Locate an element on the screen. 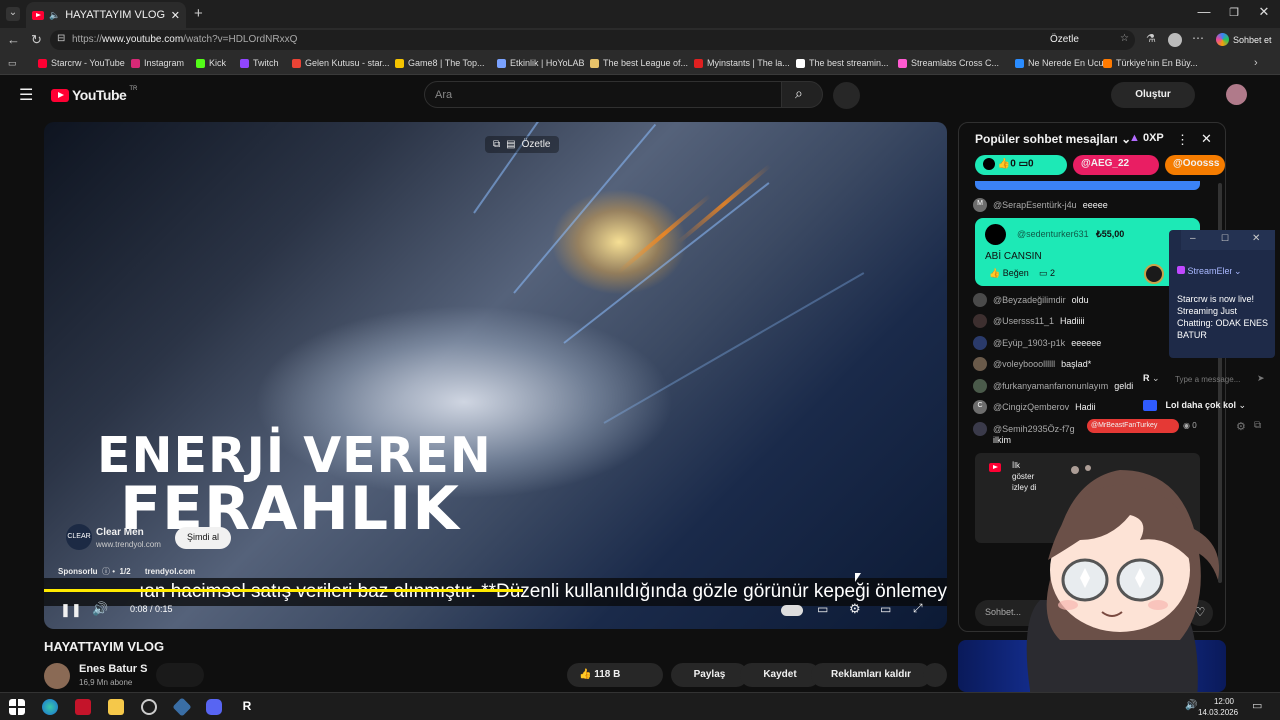 The height and width of the screenshot is (720, 1280). overlay-chevron-down-icon: ⌄ is located at coordinates (1156, 378).